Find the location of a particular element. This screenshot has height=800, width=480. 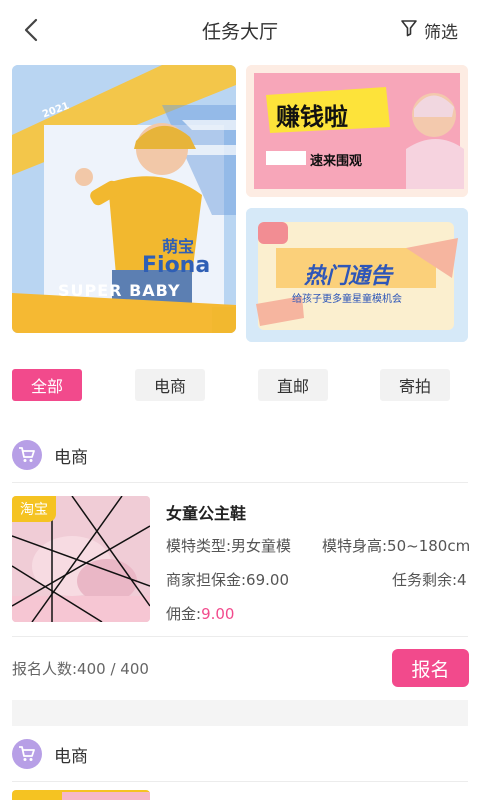

task-thumbnail-image is located at coordinates (106, 796).